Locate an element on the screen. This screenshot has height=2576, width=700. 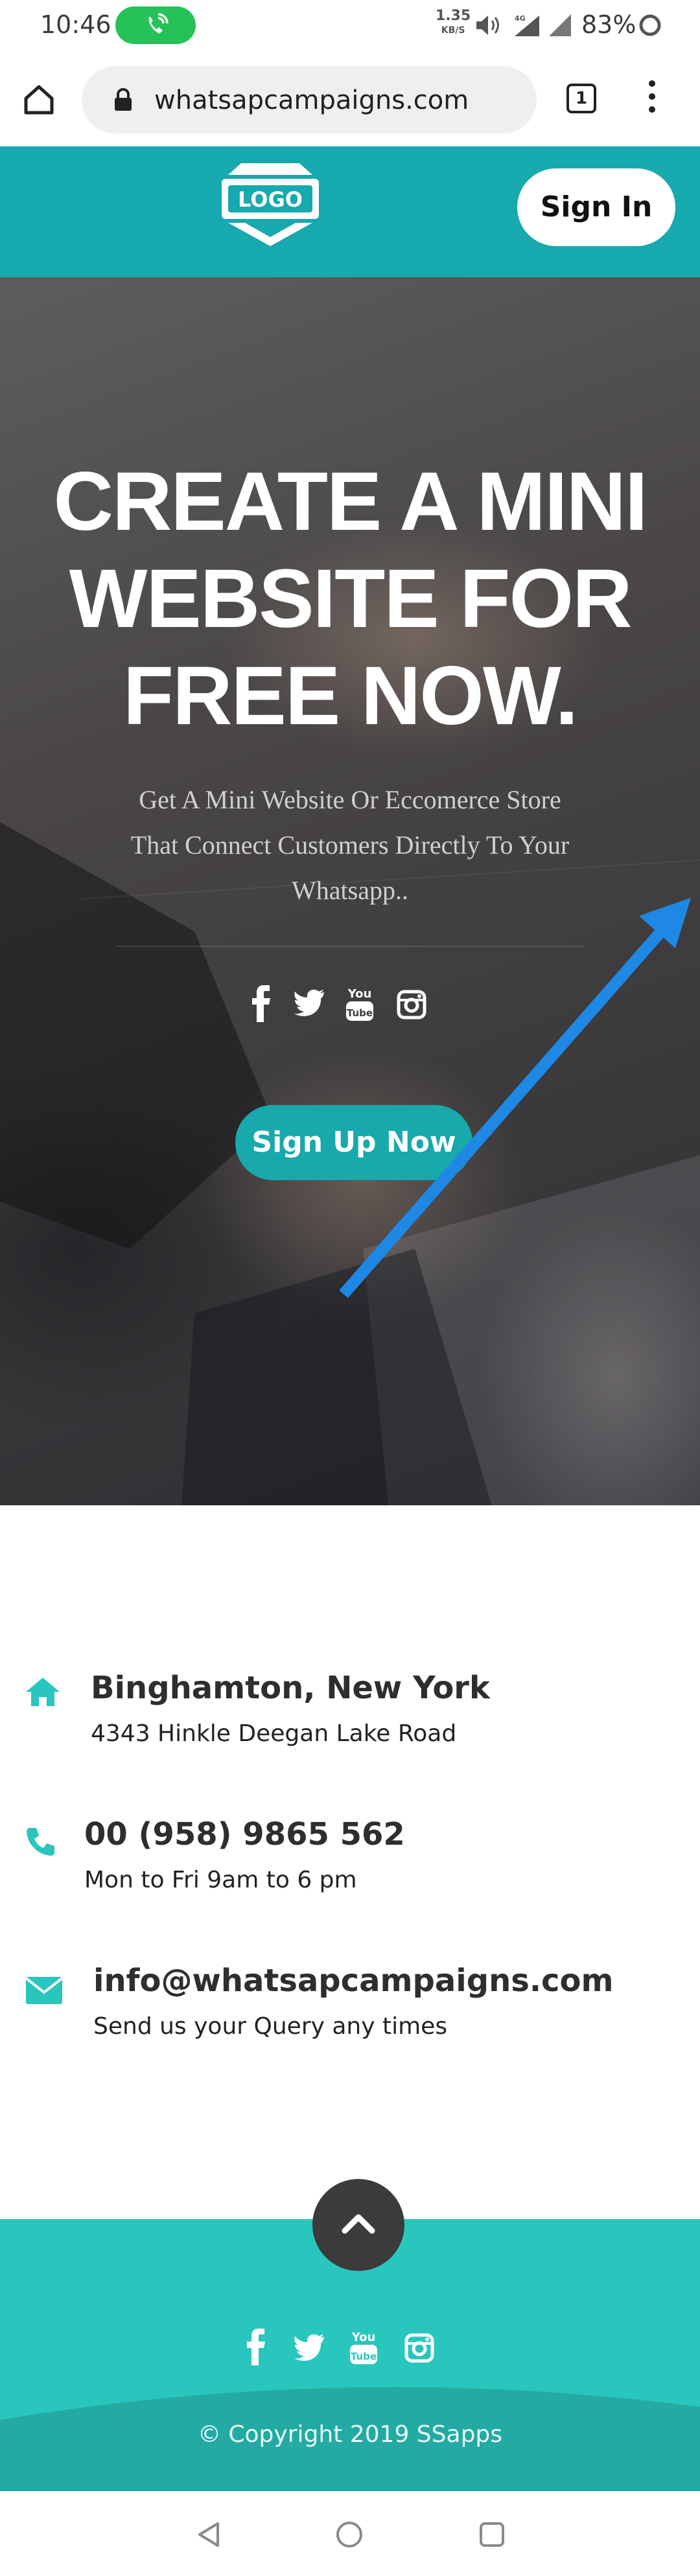
battery-percent: 83% is located at coordinates (608, 25).